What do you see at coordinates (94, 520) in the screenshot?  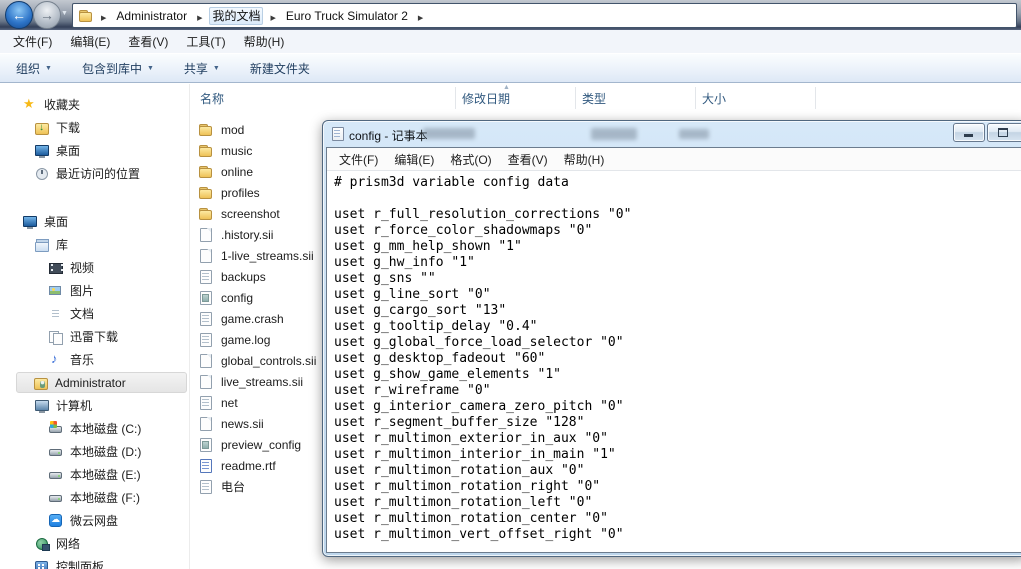 I see `sidebar-item: 微云网盘` at bounding box center [94, 520].